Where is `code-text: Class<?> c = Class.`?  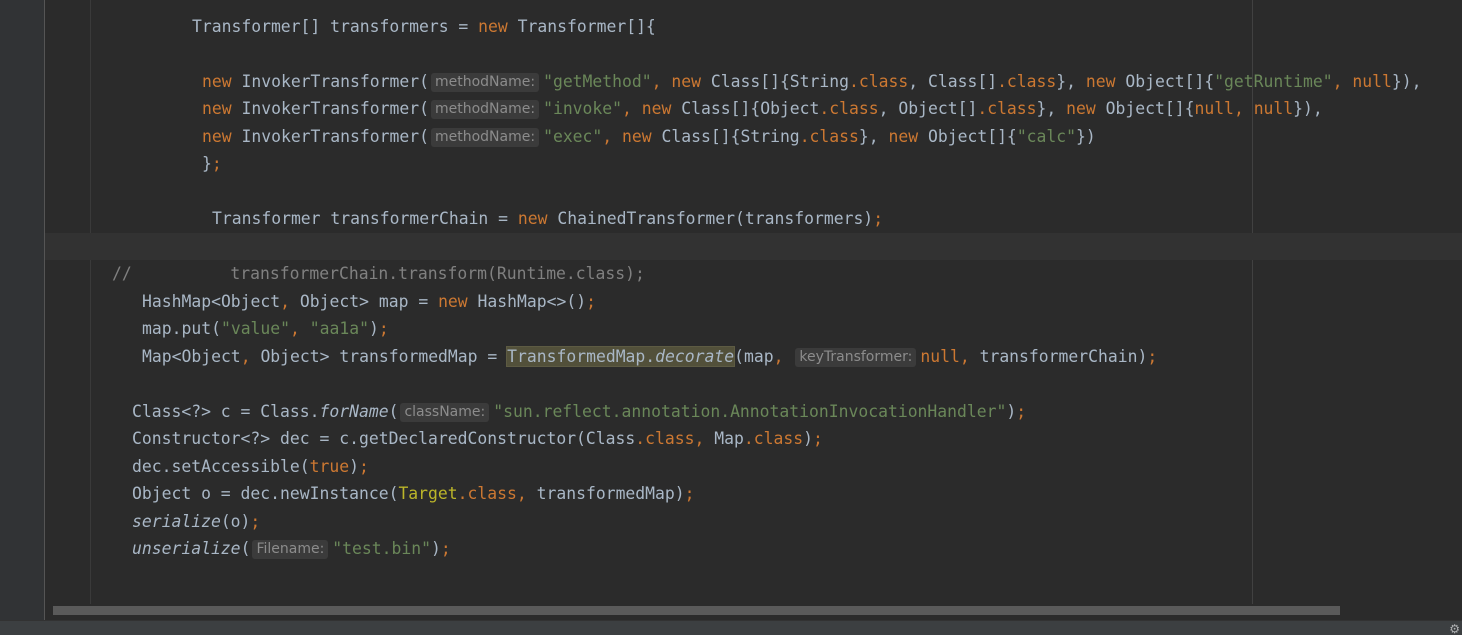 code-text: Class<?> c = Class. is located at coordinates (226, 411).